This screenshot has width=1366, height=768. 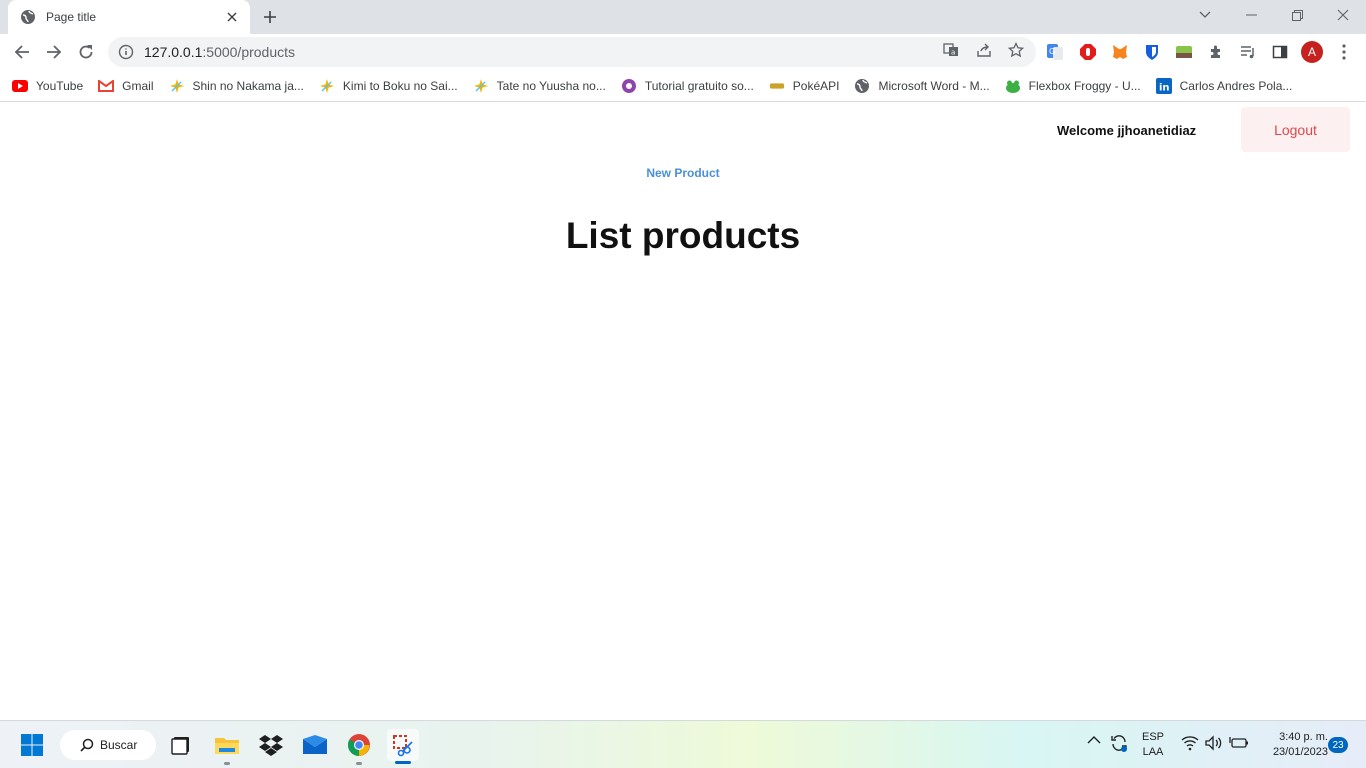 I want to click on taskbar: Buscar ESP LAA 3:40 p. m. 23/01/2023 23, so click(x=683, y=744).